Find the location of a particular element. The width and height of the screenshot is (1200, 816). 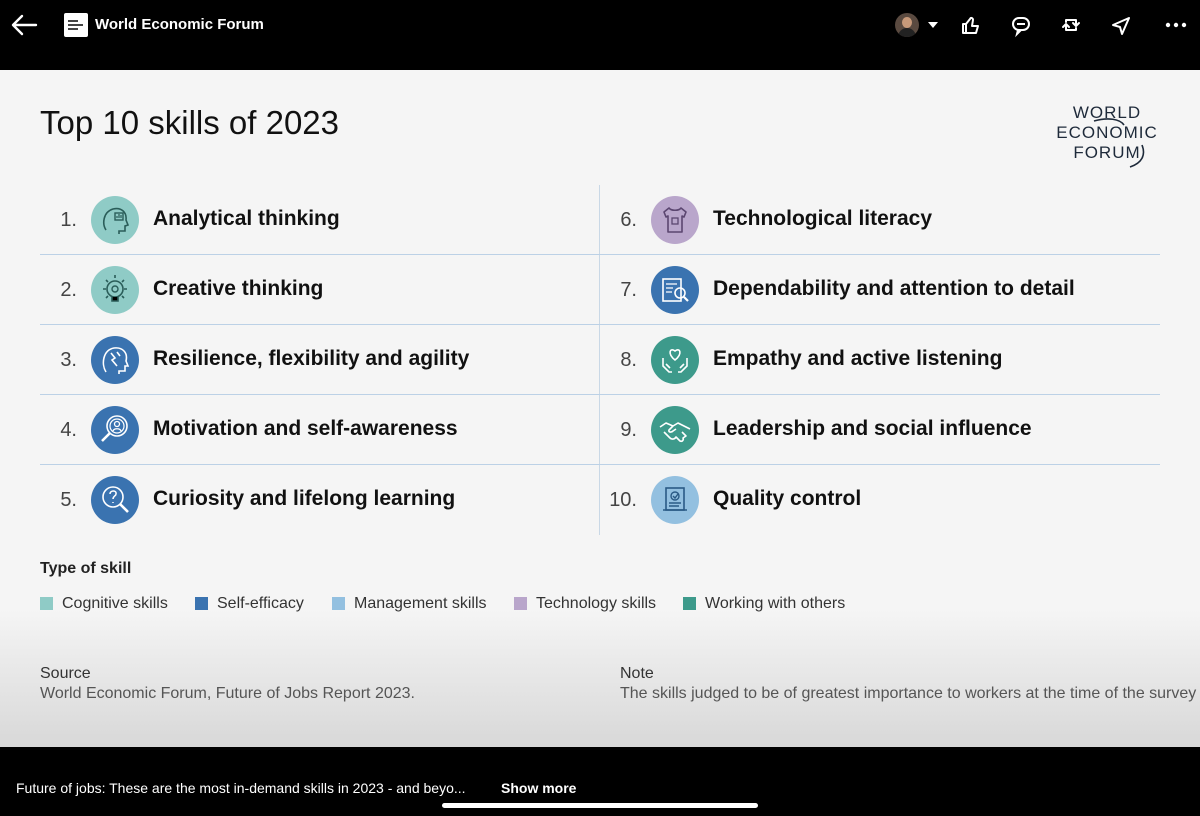

more-options-icon is located at coordinates (1176, 25).